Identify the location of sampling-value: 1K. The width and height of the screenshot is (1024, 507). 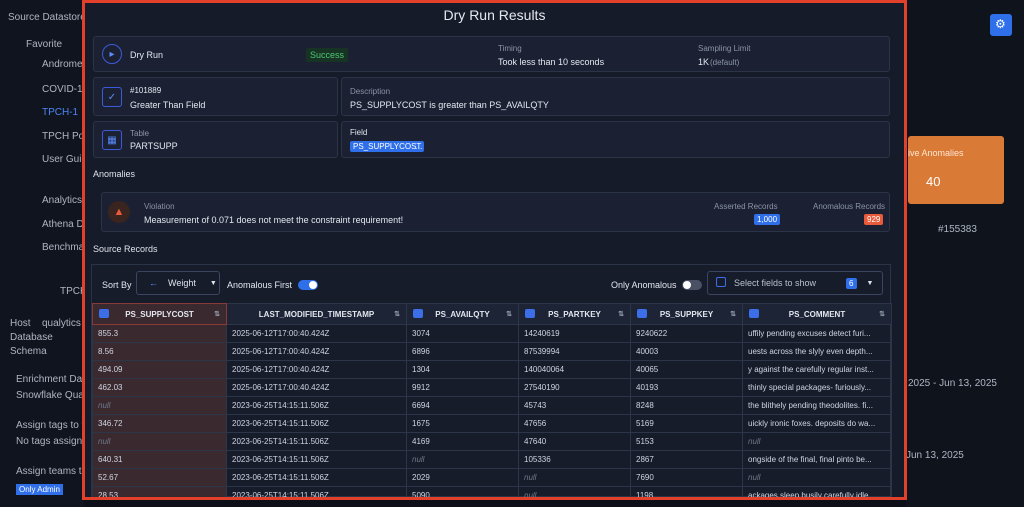
(704, 62).